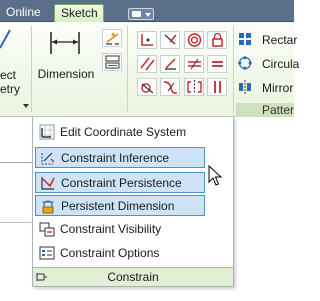  What do you see at coordinates (245, 39) in the screenshot?
I see `rectangular-pattern-icon` at bounding box center [245, 39].